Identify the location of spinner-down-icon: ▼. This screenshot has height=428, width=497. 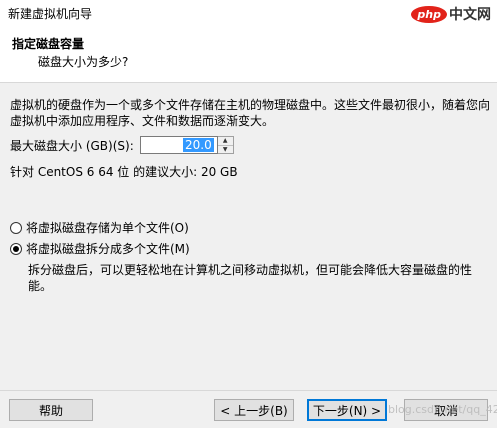
(225, 150).